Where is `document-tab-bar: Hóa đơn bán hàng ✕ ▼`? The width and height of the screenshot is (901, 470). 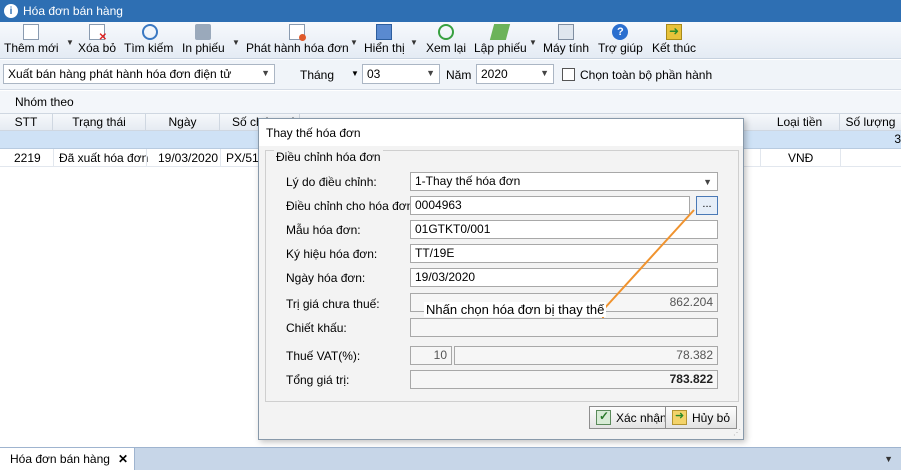
document-tab-bar: Hóa đơn bán hàng ✕ ▼ is located at coordinates (450, 458).